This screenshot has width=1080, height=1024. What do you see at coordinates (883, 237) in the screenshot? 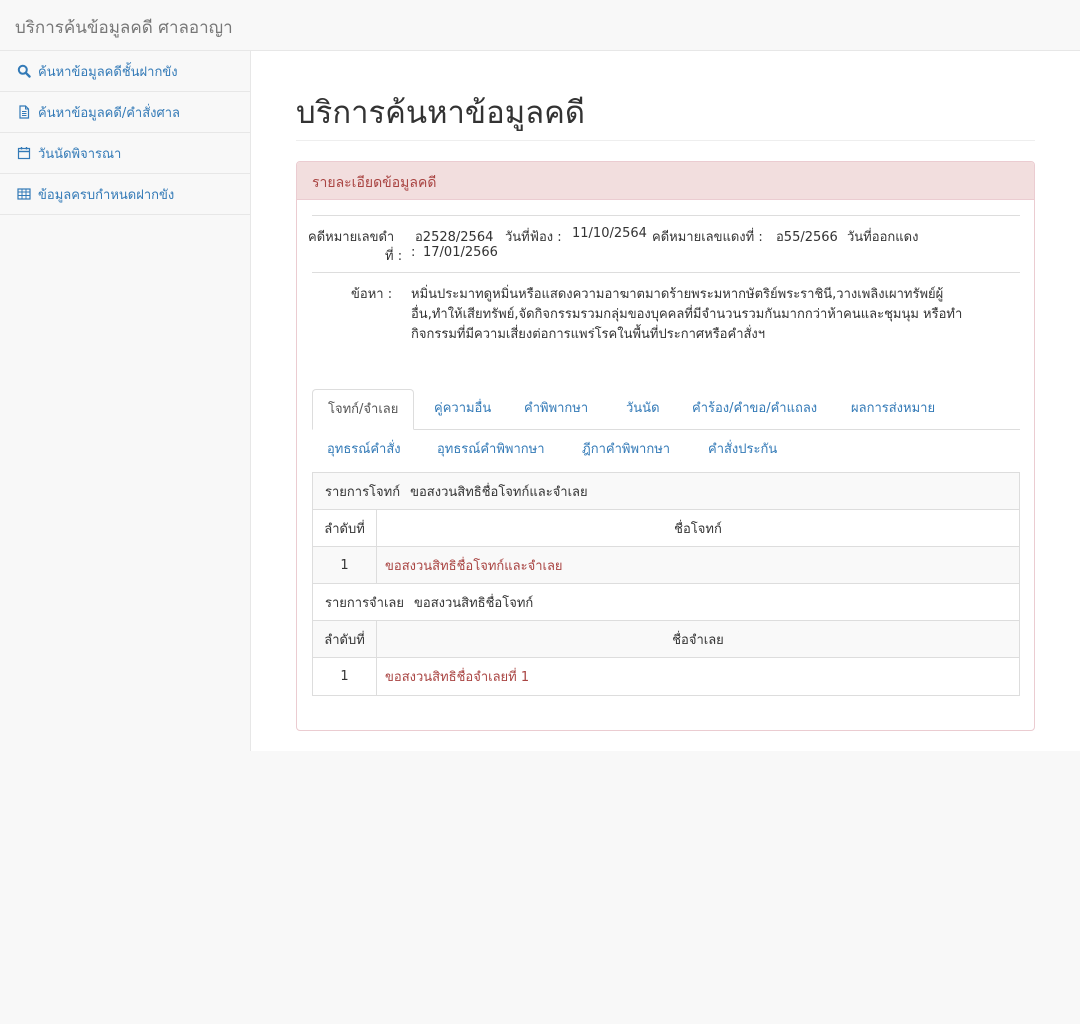
I see `red-date-label: วันที่ออกแดง` at bounding box center [883, 237].